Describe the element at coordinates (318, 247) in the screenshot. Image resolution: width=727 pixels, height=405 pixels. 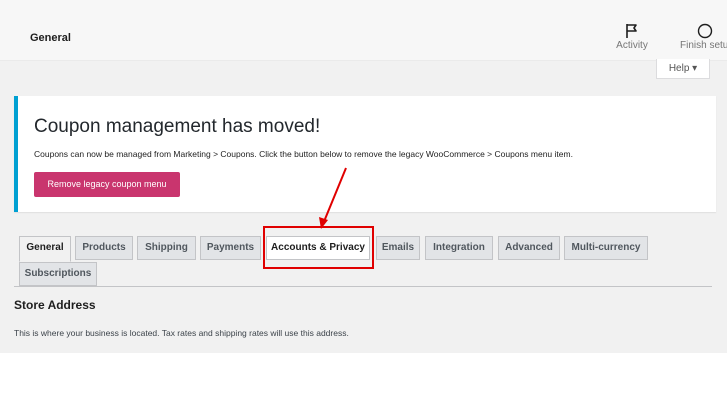
I see `annotation-highlight-box` at that location.